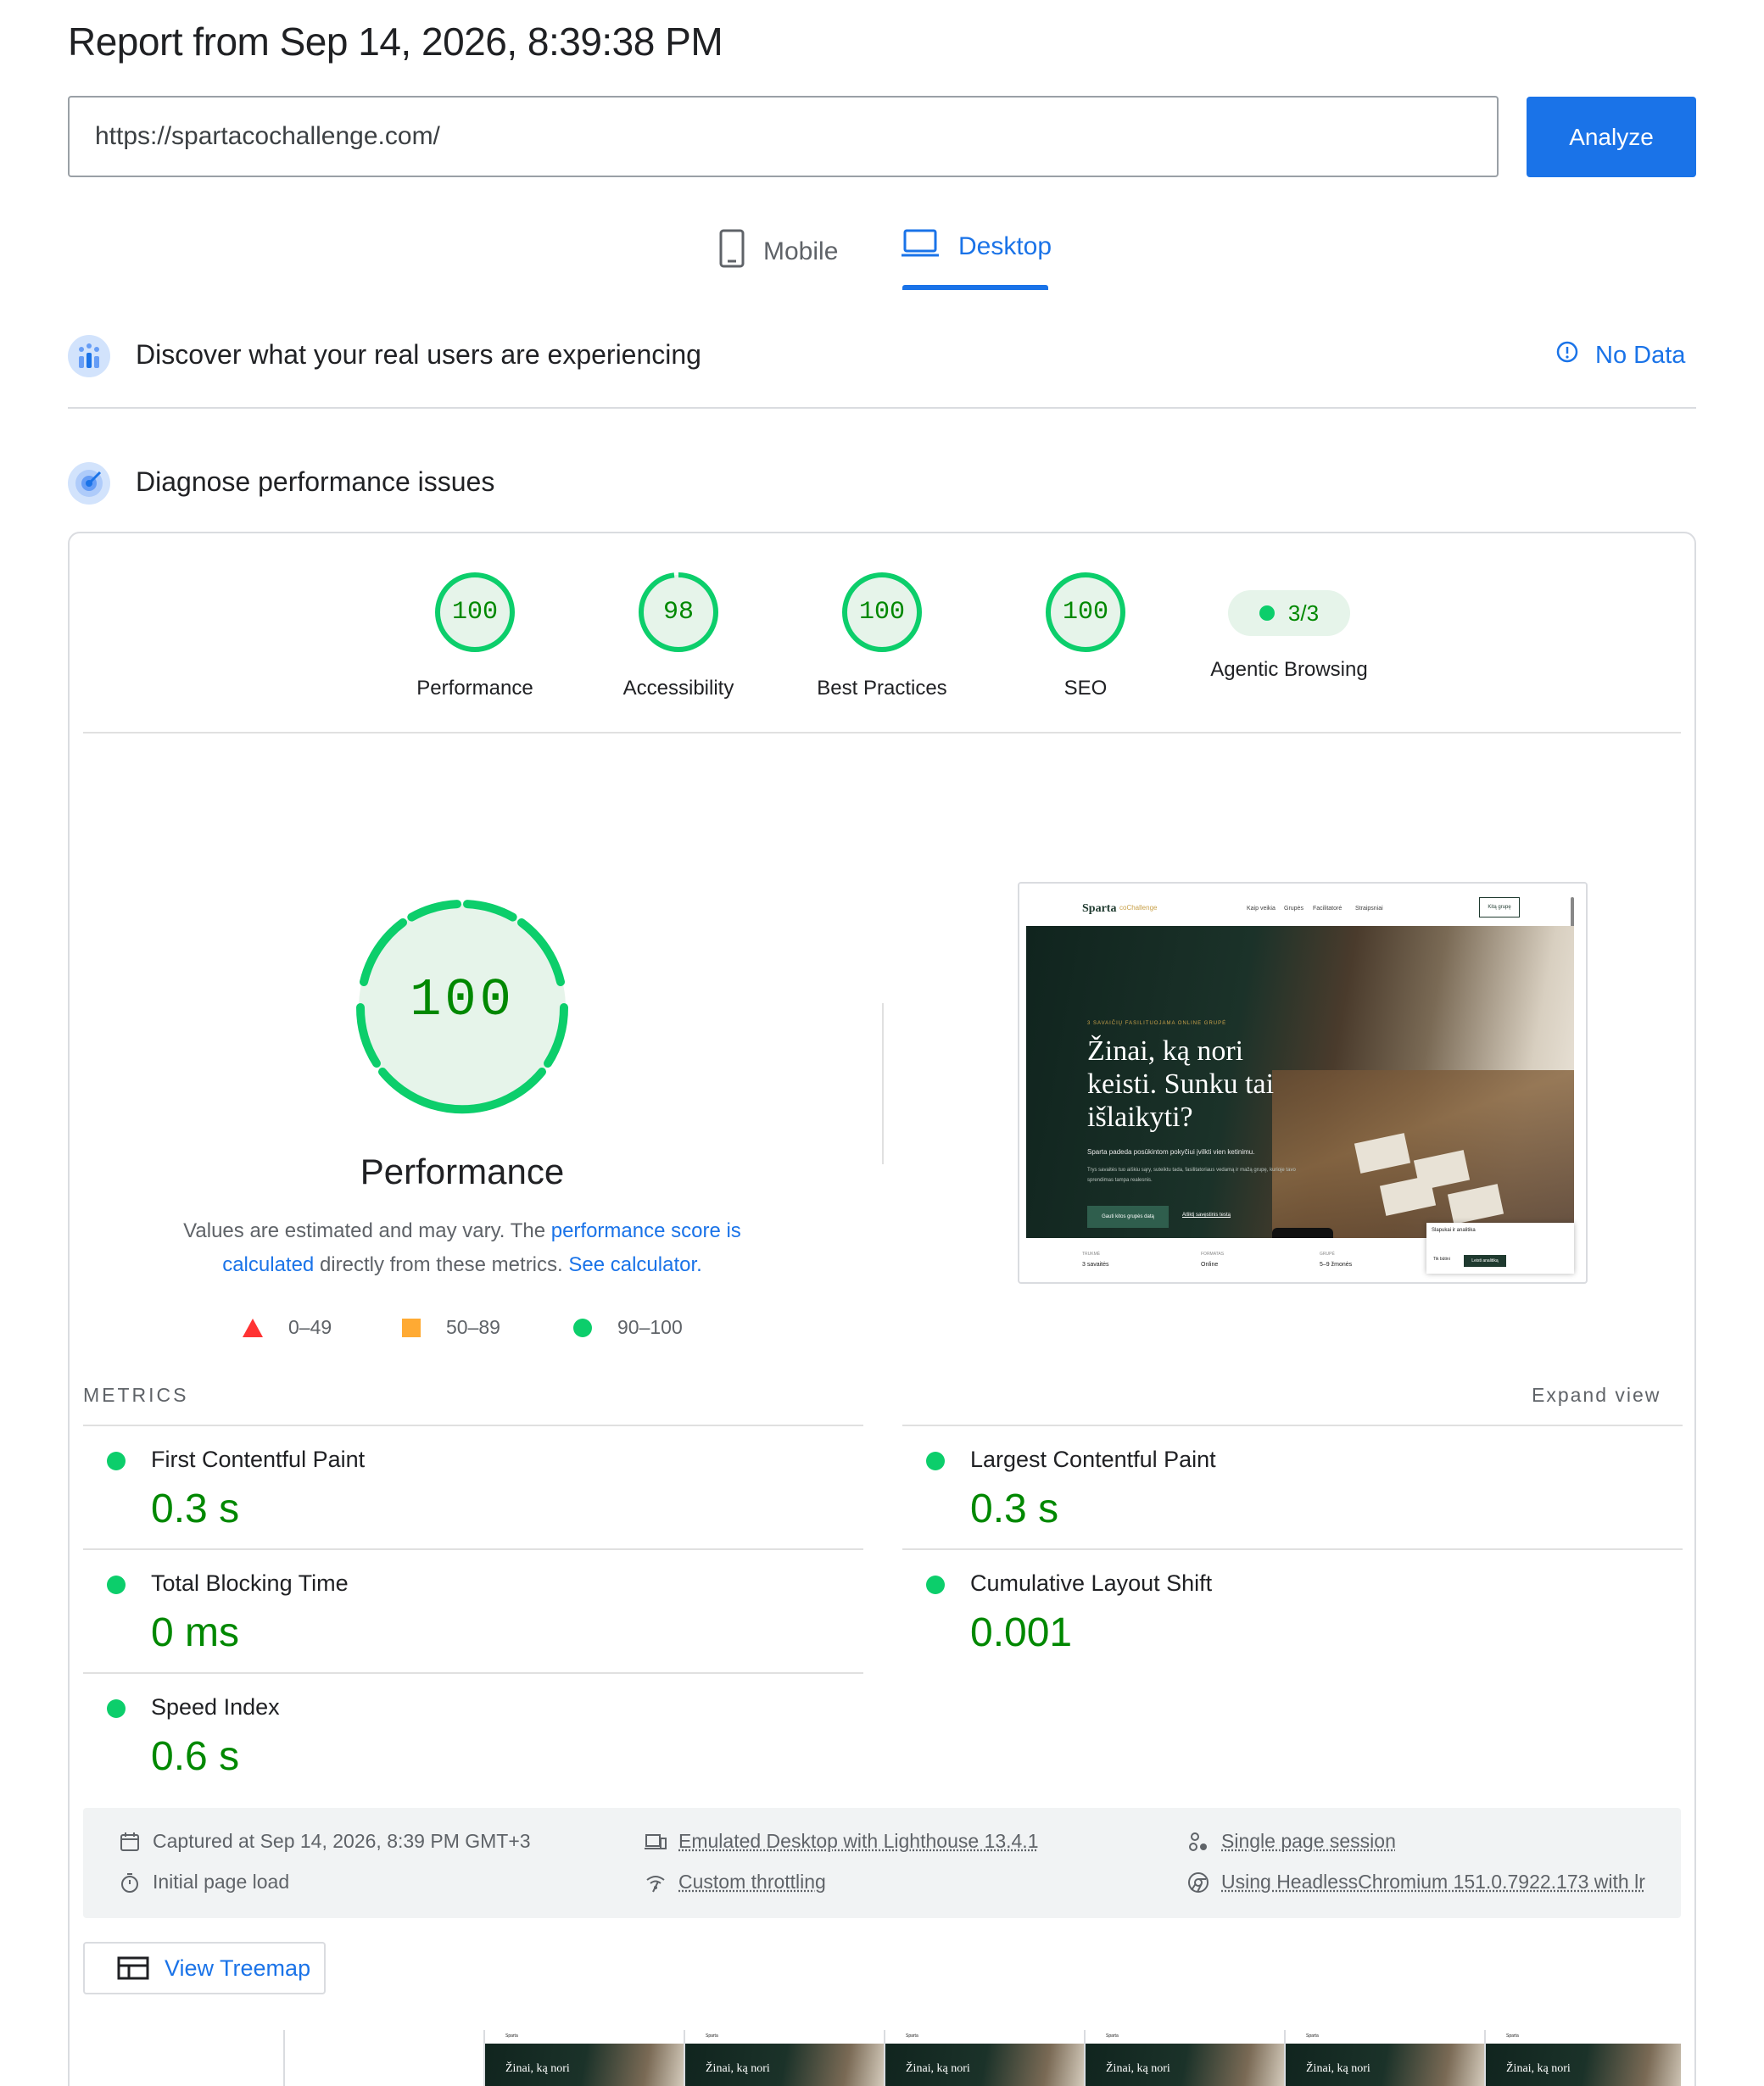 The width and height of the screenshot is (1764, 2086). I want to click on captured-at: Captured at Sep 14, 2026, 8:39 PM GMT+3, so click(325, 1842).